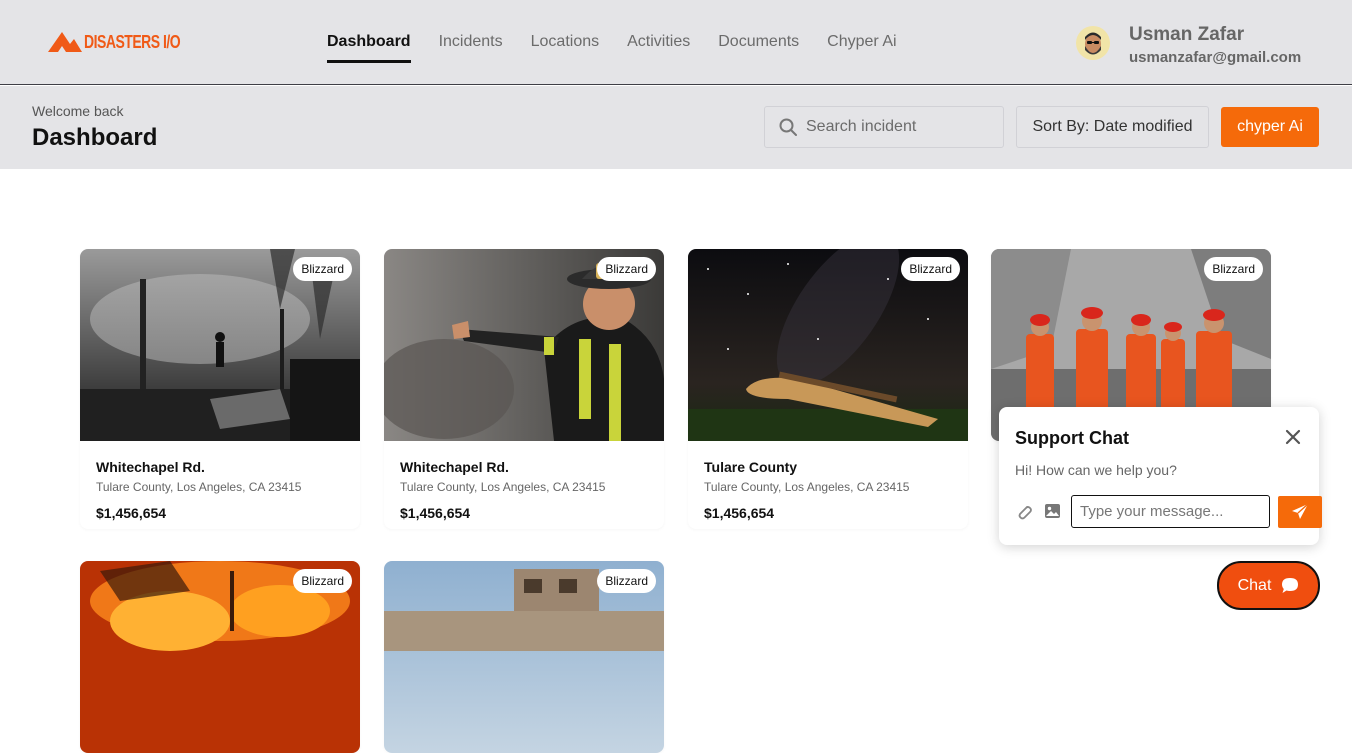  I want to click on nav-incidents: Incidents, so click(471, 48).